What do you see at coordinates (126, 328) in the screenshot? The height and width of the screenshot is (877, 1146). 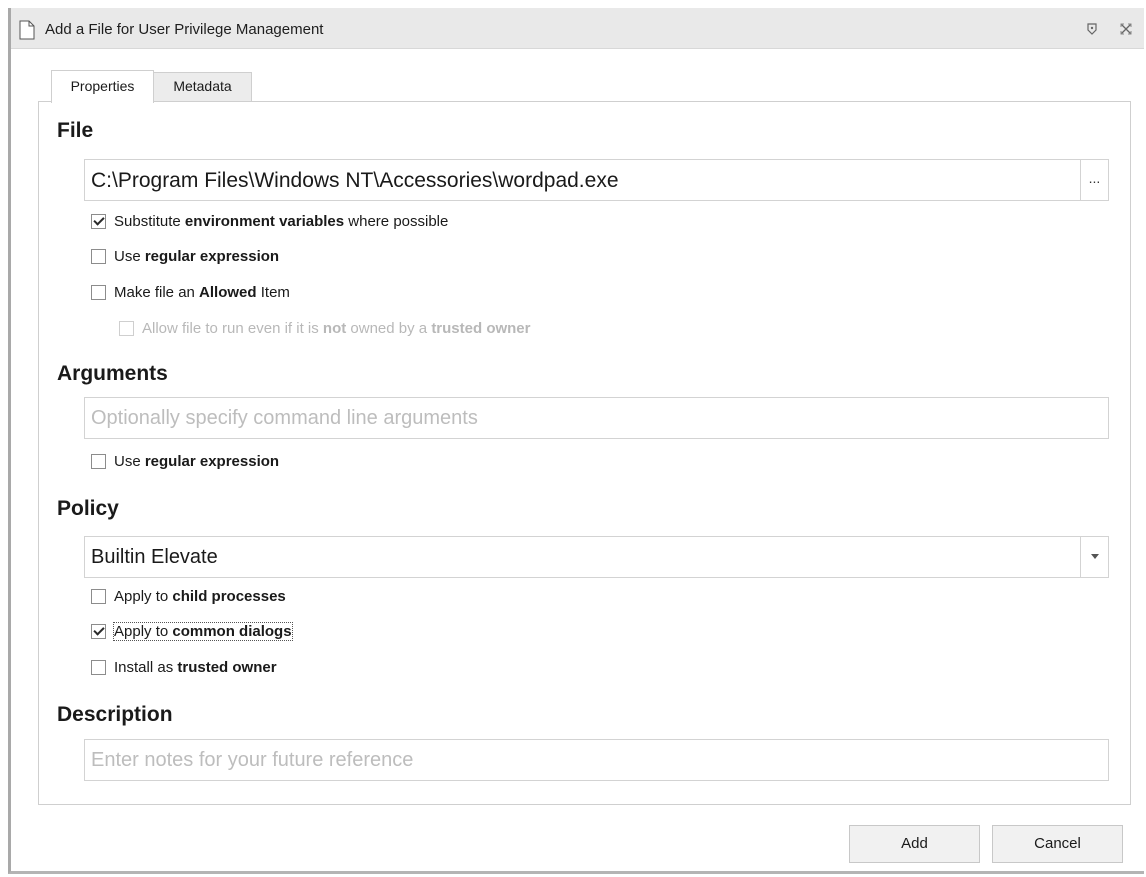 I see `trusted-owner-run-checkbox` at bounding box center [126, 328].